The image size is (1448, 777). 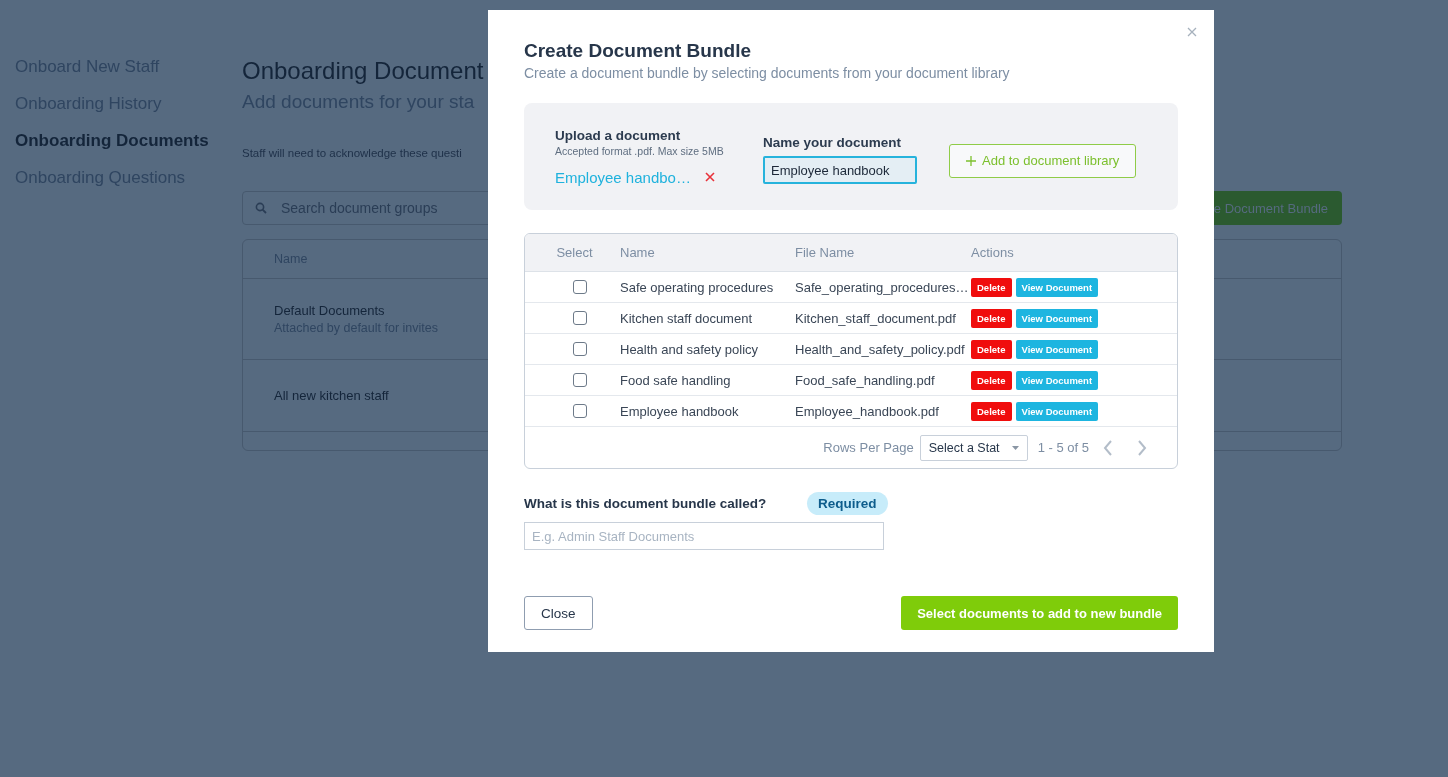 I want to click on table-cell-text: Employee_handbook.pdf, so click(x=867, y=411).